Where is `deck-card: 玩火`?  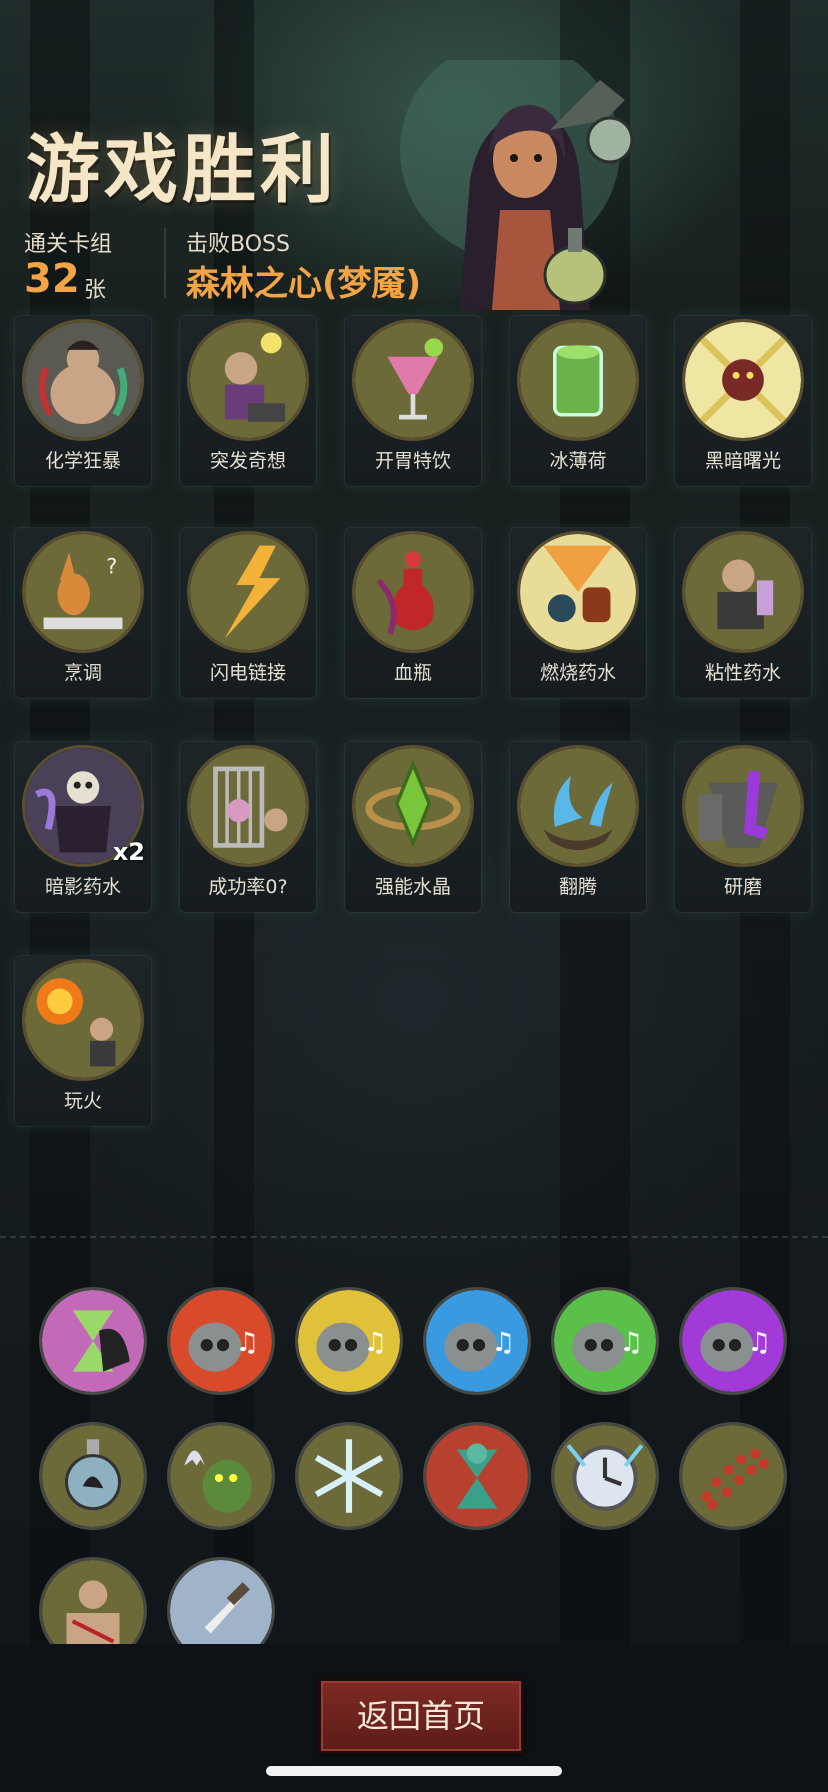 deck-card: 玩火 is located at coordinates (83, 1041).